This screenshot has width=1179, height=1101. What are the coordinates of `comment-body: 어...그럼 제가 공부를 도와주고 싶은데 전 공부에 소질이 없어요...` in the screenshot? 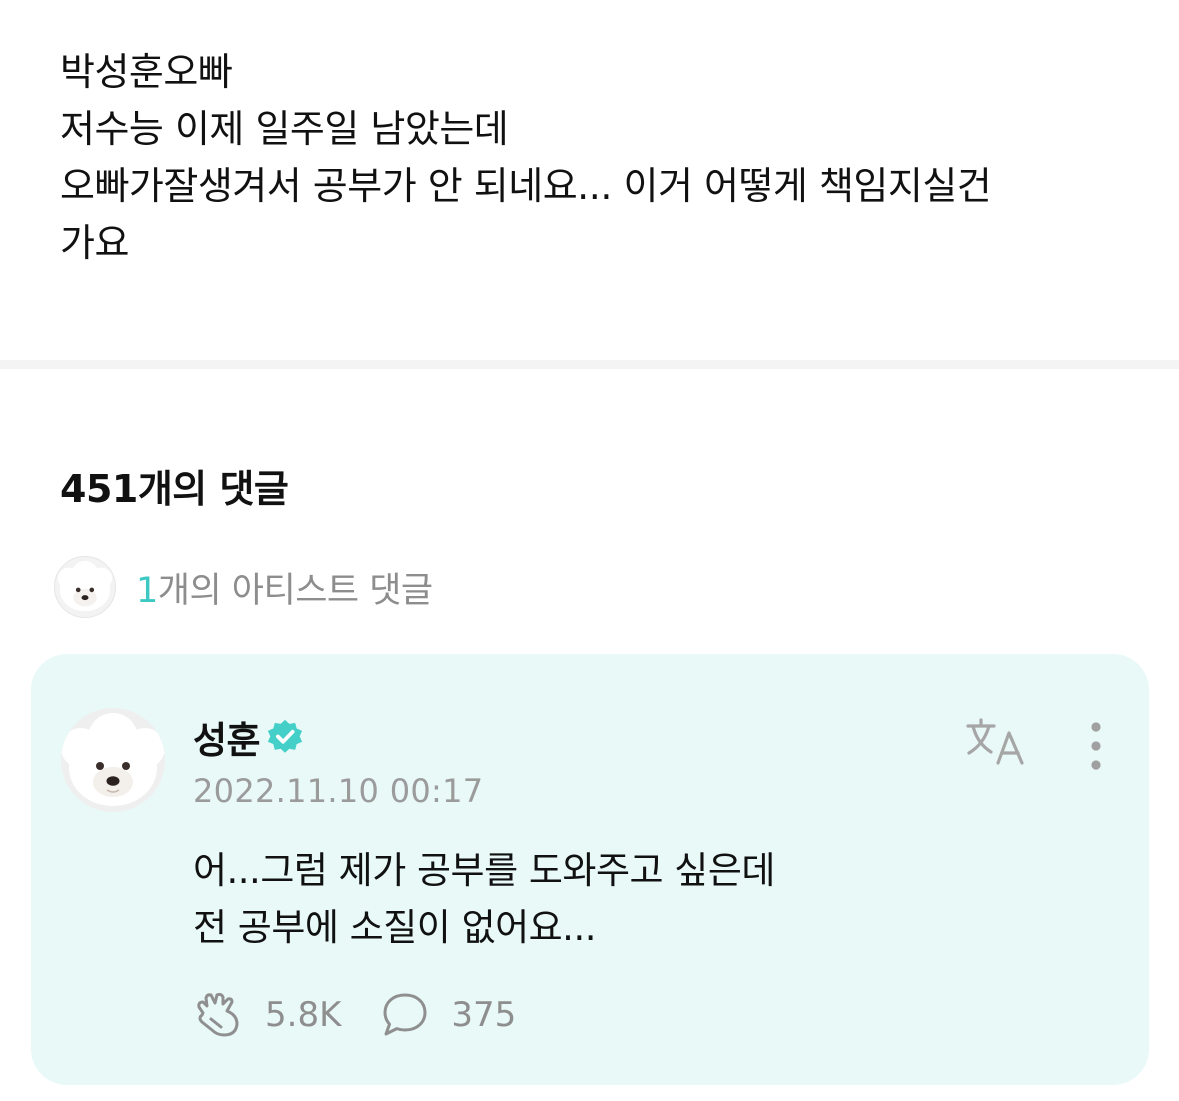 It's located at (484, 899).